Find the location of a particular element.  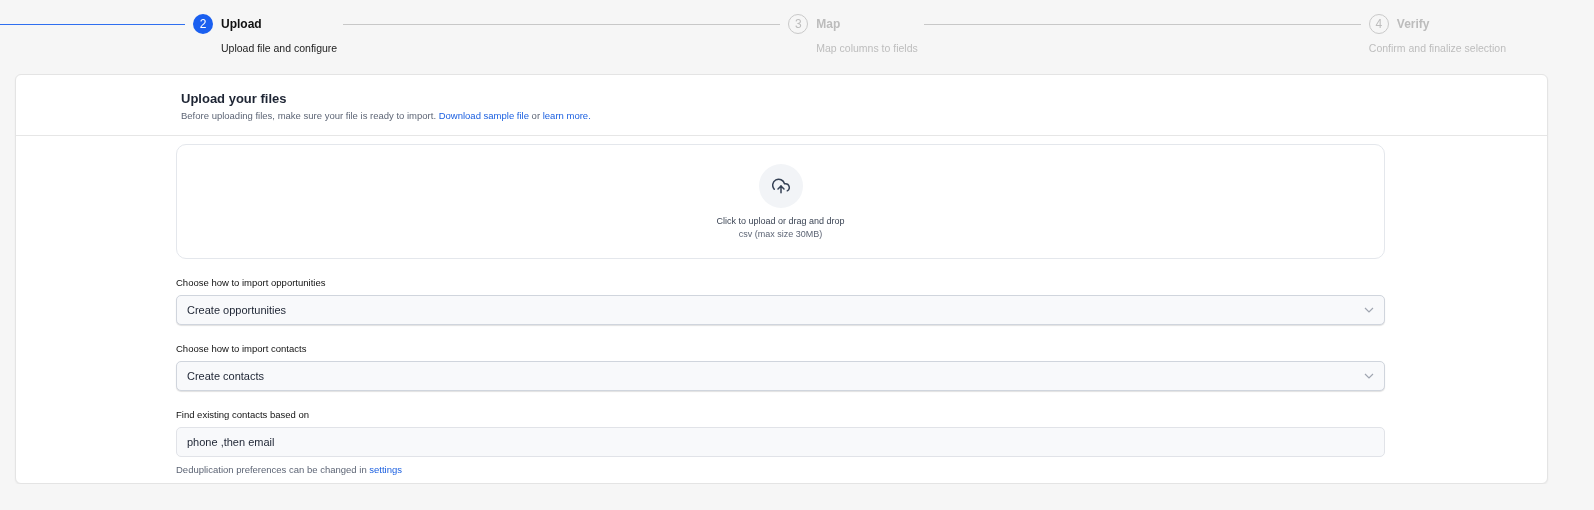

dropdown-select: Create opportunities is located at coordinates (780, 310).